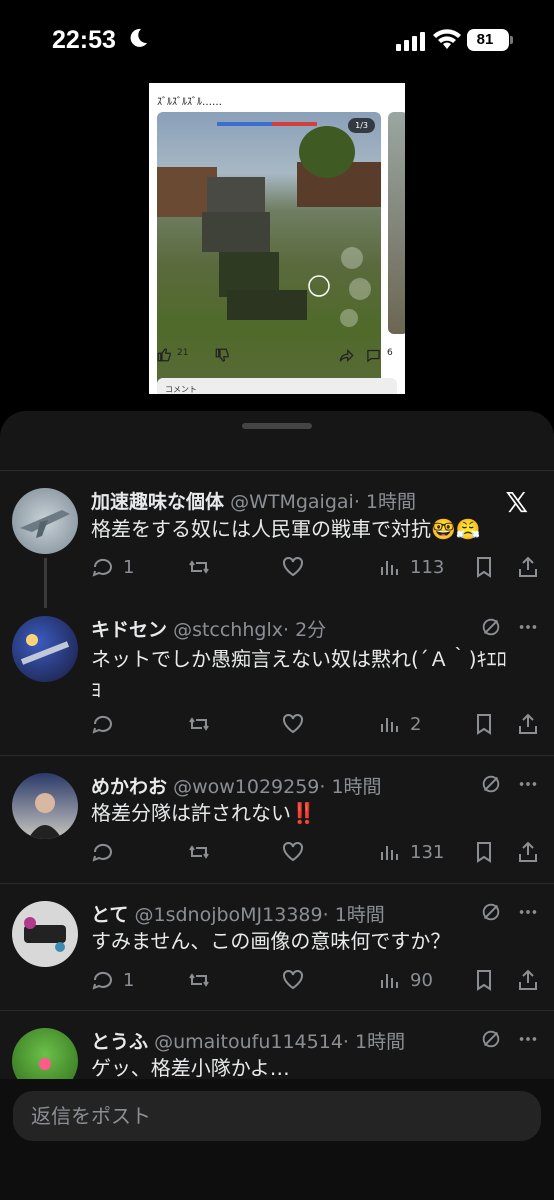 This screenshot has width=554, height=1200. Describe the element at coordinates (157, 502) in the screenshot. I see `display-name: 加速趣味な個体` at that location.